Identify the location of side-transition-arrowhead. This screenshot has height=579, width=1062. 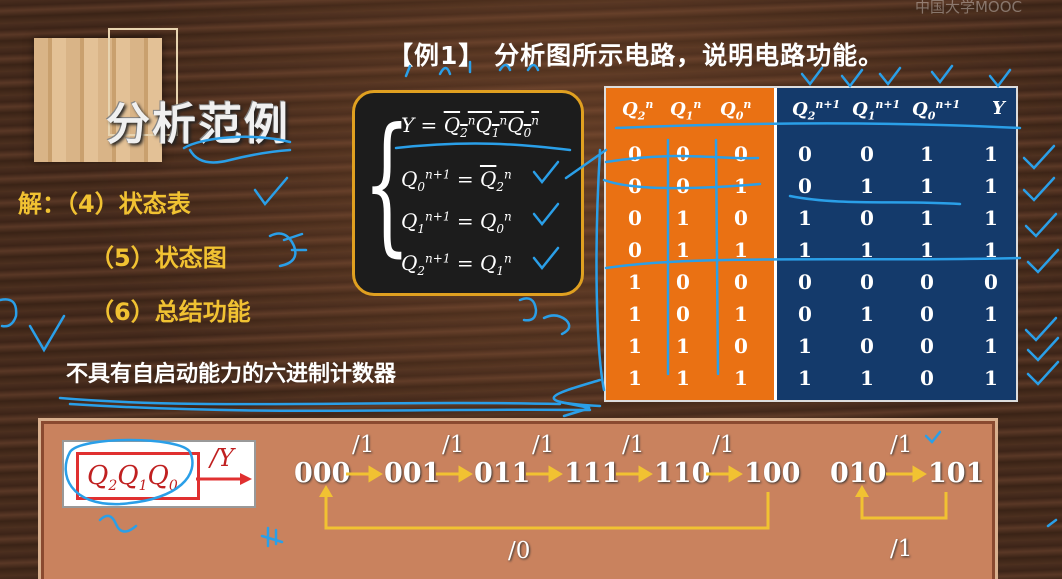
(919, 474).